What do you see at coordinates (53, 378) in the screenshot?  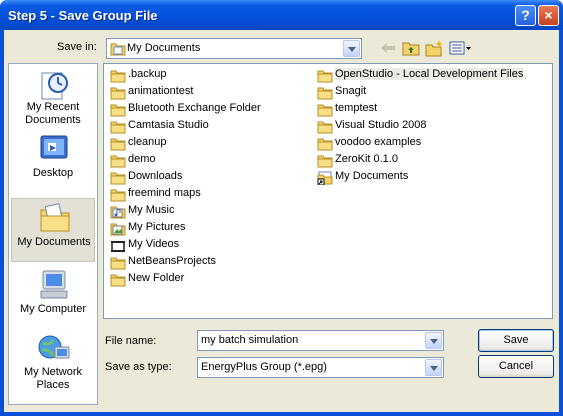 I see `place-label: My Network Places` at bounding box center [53, 378].